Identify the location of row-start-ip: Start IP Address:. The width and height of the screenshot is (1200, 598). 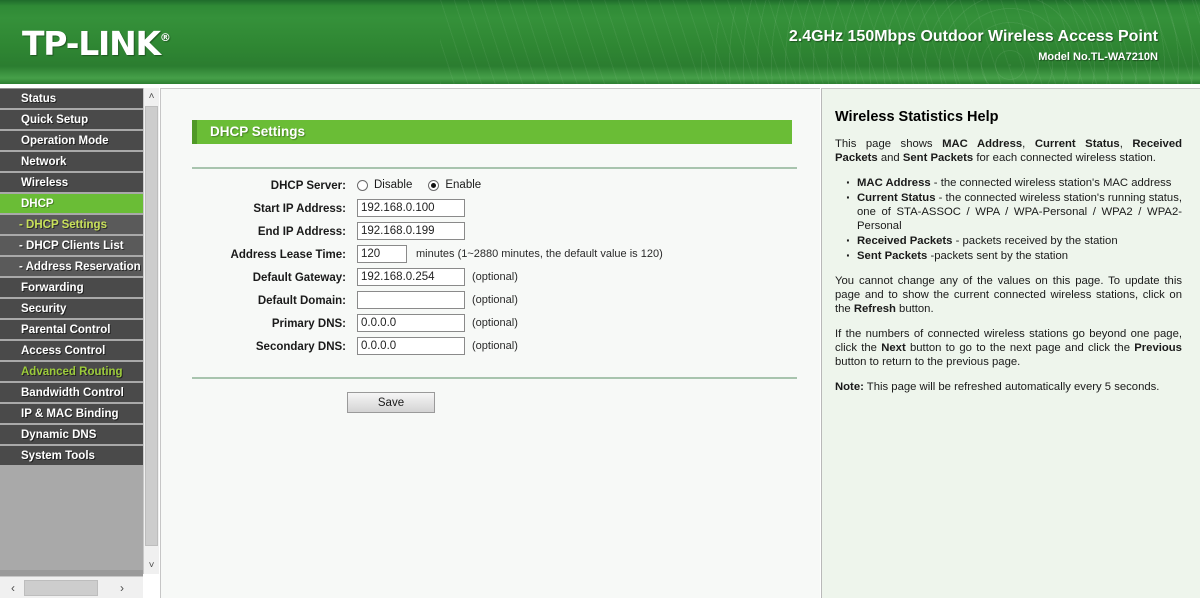
(491, 209).